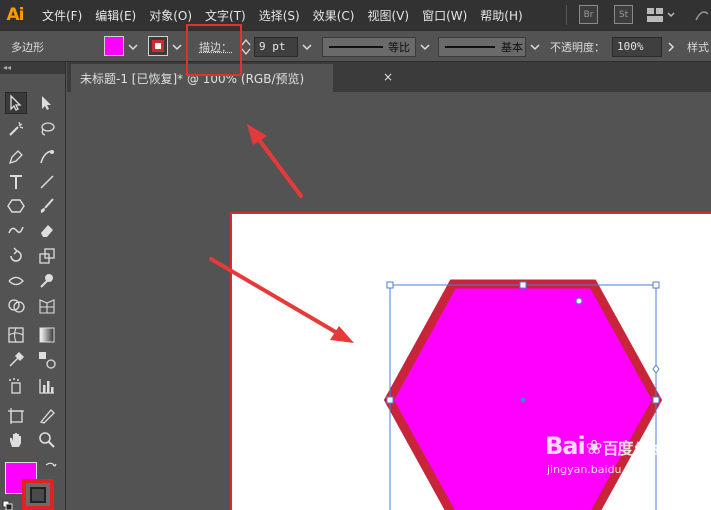 The height and width of the screenshot is (510, 711). What do you see at coordinates (594, 447) in the screenshot?
I see `paw-icon: ❀` at bounding box center [594, 447].